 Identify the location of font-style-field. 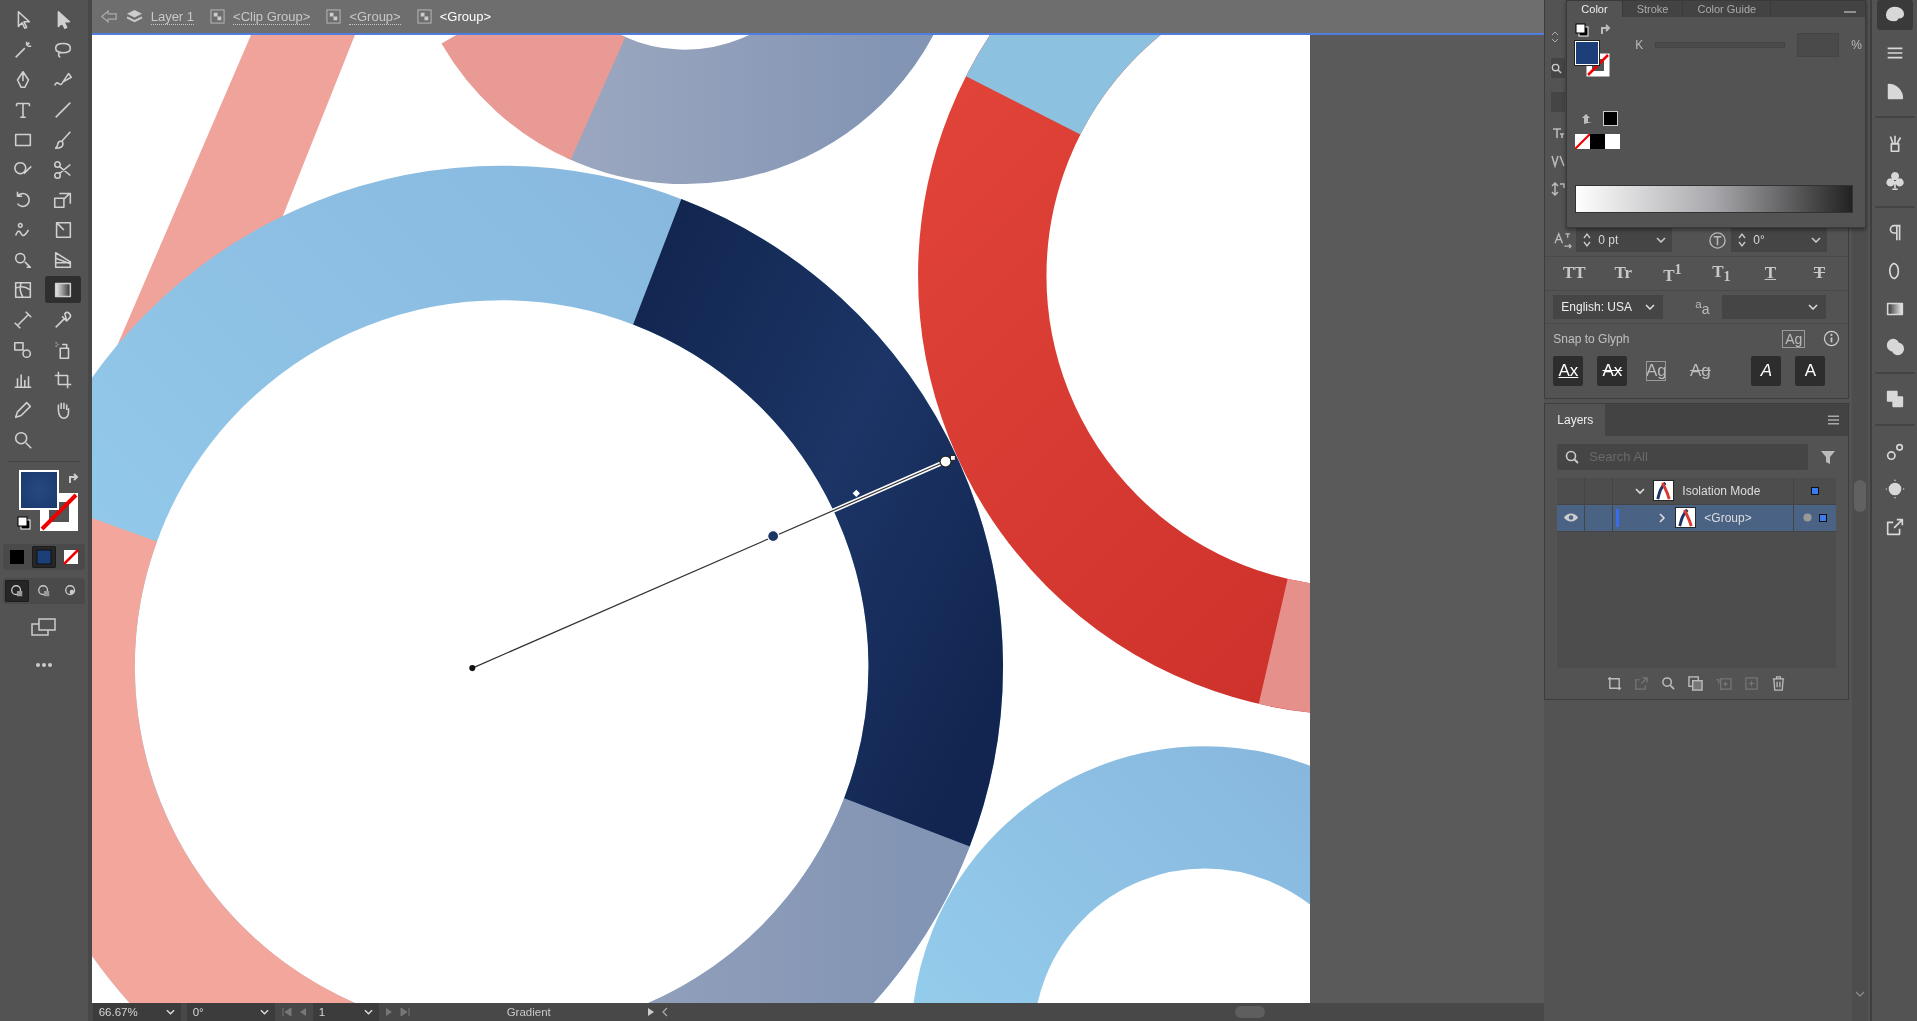
(1558, 102).